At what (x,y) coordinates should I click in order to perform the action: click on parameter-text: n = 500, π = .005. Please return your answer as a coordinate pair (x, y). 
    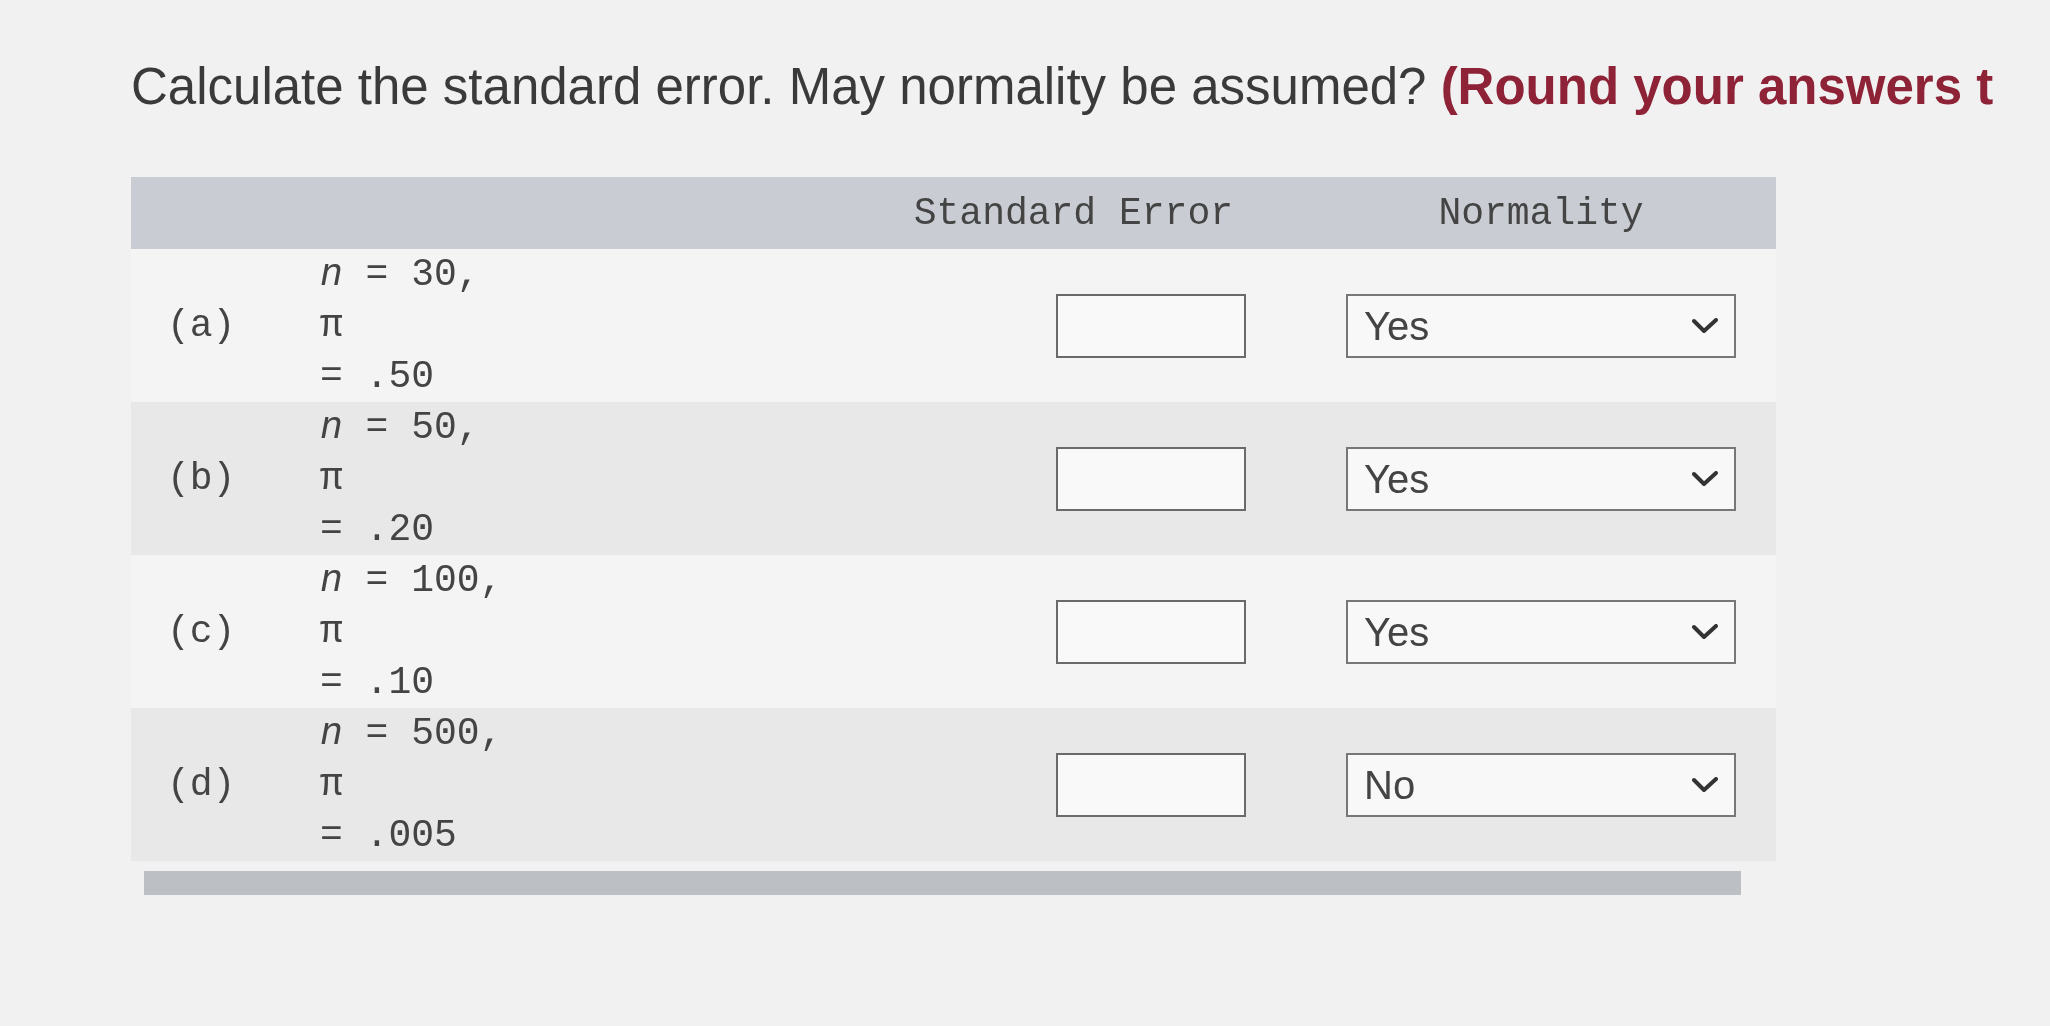
    Looking at the image, I should click on (411, 785).